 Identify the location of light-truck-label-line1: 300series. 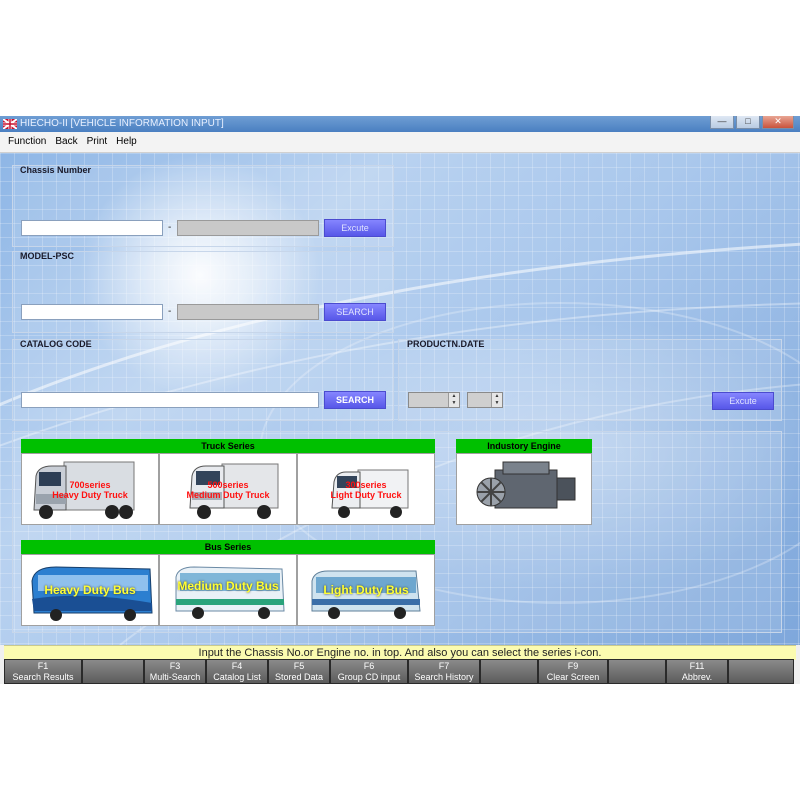
(366, 485).